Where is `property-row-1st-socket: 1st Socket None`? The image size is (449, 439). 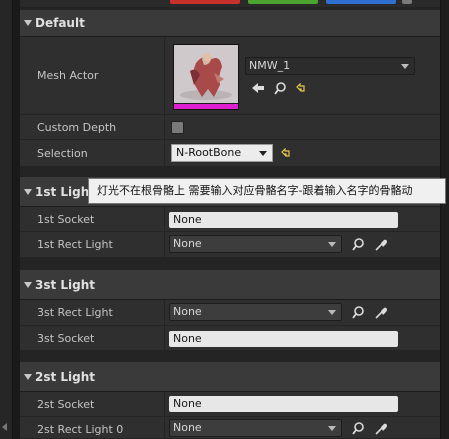 property-row-1st-socket: 1st Socket None is located at coordinates (230, 219).